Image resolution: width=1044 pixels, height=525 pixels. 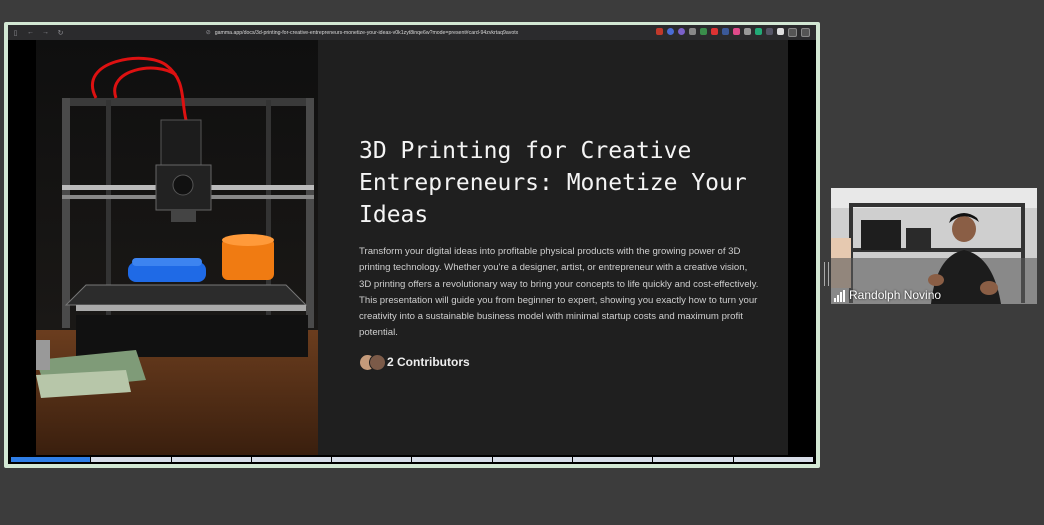 I want to click on webcam-tile: Randolph Novino, so click(x=934, y=246).